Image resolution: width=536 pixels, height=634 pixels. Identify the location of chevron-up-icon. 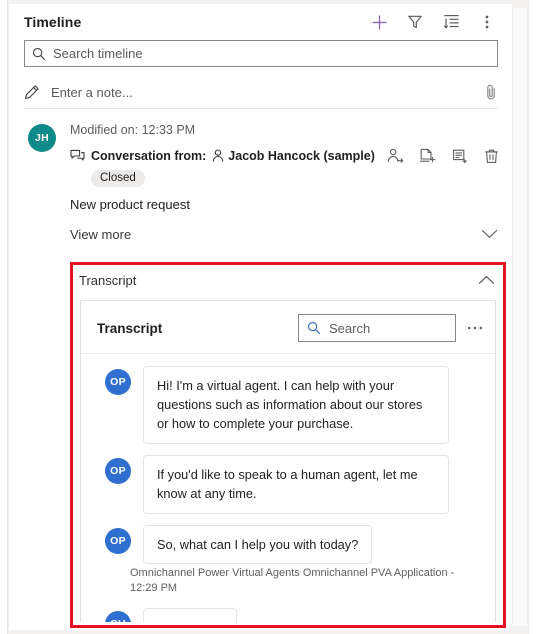
(486, 280).